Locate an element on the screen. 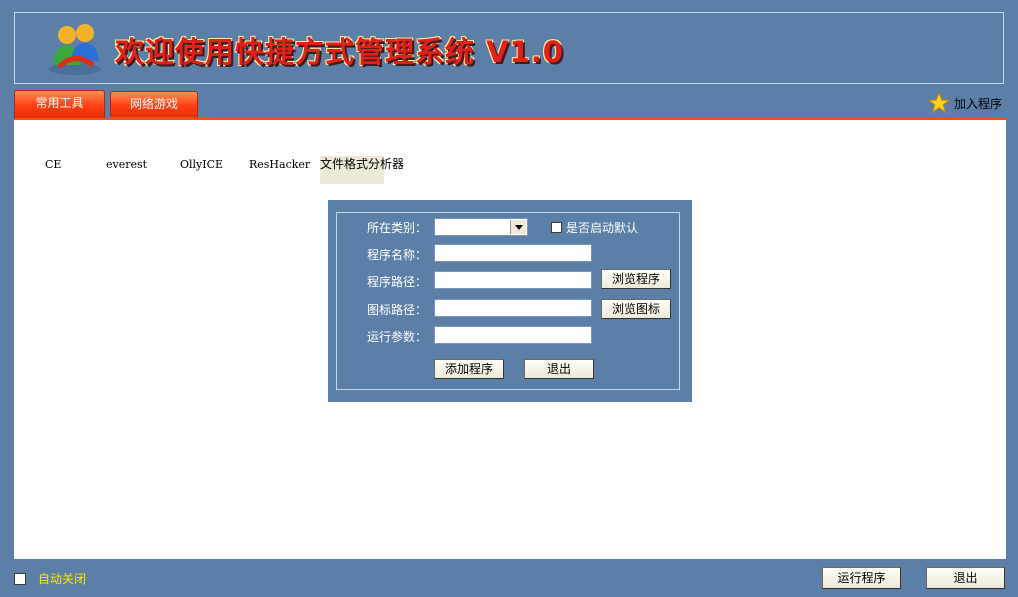  program-path-label: 程序路径： is located at coordinates (396, 282).